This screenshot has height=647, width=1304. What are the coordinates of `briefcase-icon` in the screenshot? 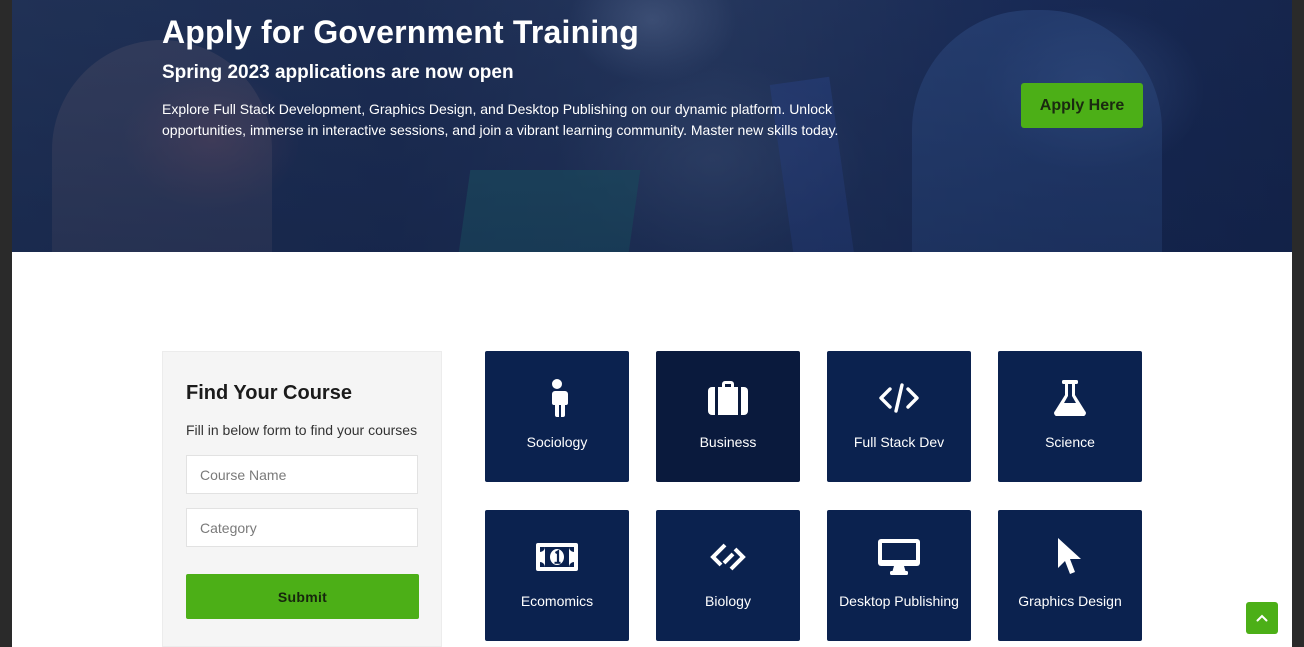 It's located at (728, 398).